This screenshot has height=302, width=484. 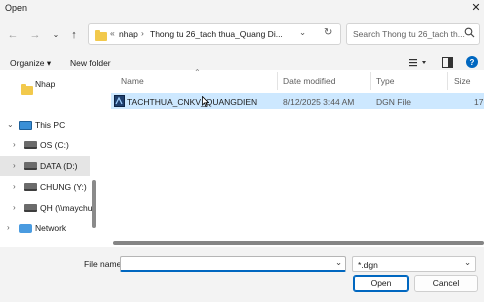 What do you see at coordinates (233, 264) in the screenshot?
I see `file-name-input: ⌄` at bounding box center [233, 264].